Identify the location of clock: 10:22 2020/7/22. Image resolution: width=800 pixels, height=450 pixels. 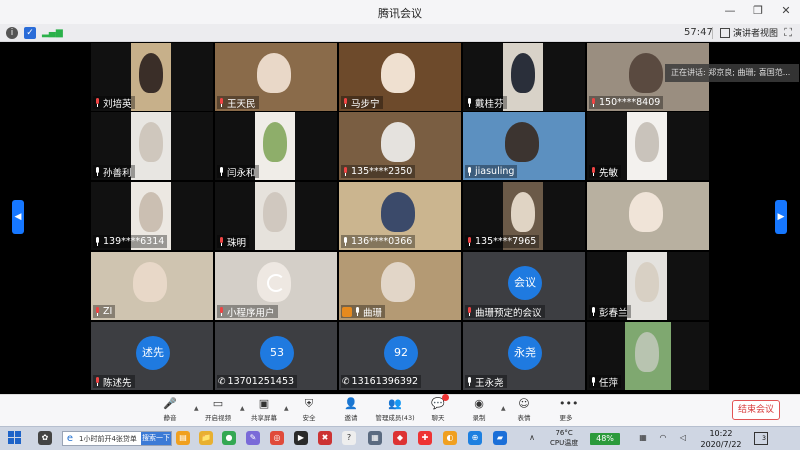
(721, 439).